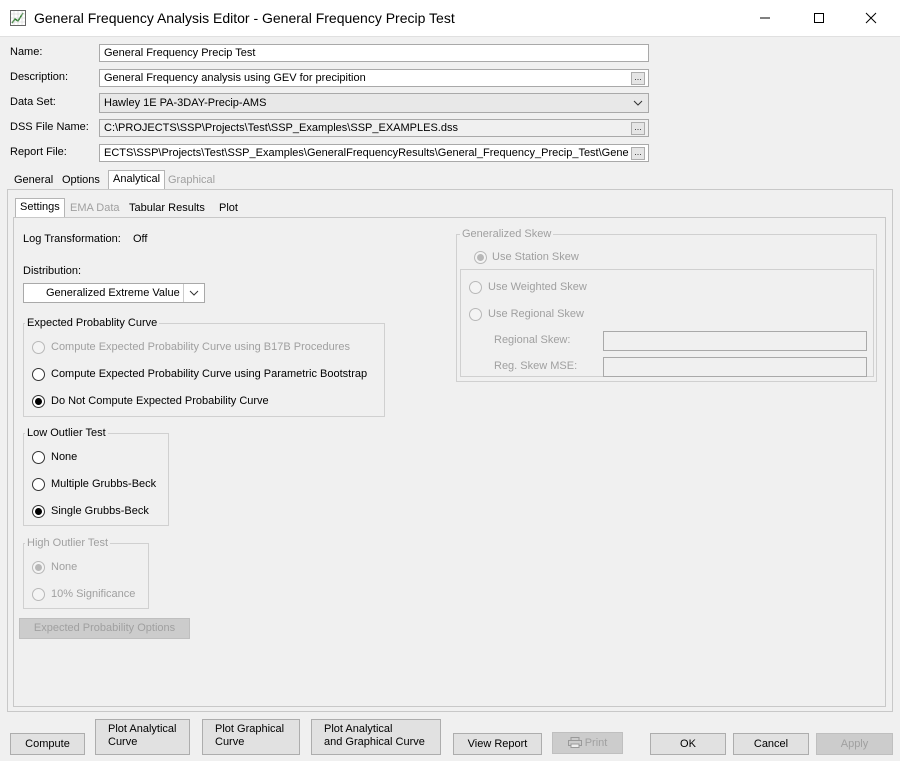 The width and height of the screenshot is (900, 761). I want to click on b17b-radio, so click(38, 347).